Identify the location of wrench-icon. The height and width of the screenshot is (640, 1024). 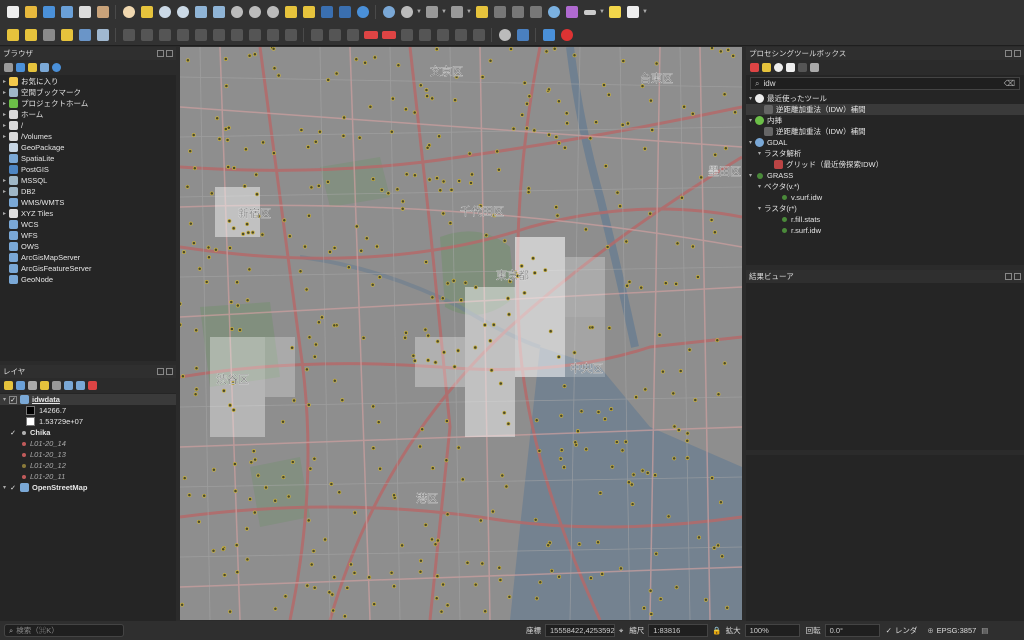
(814, 67).